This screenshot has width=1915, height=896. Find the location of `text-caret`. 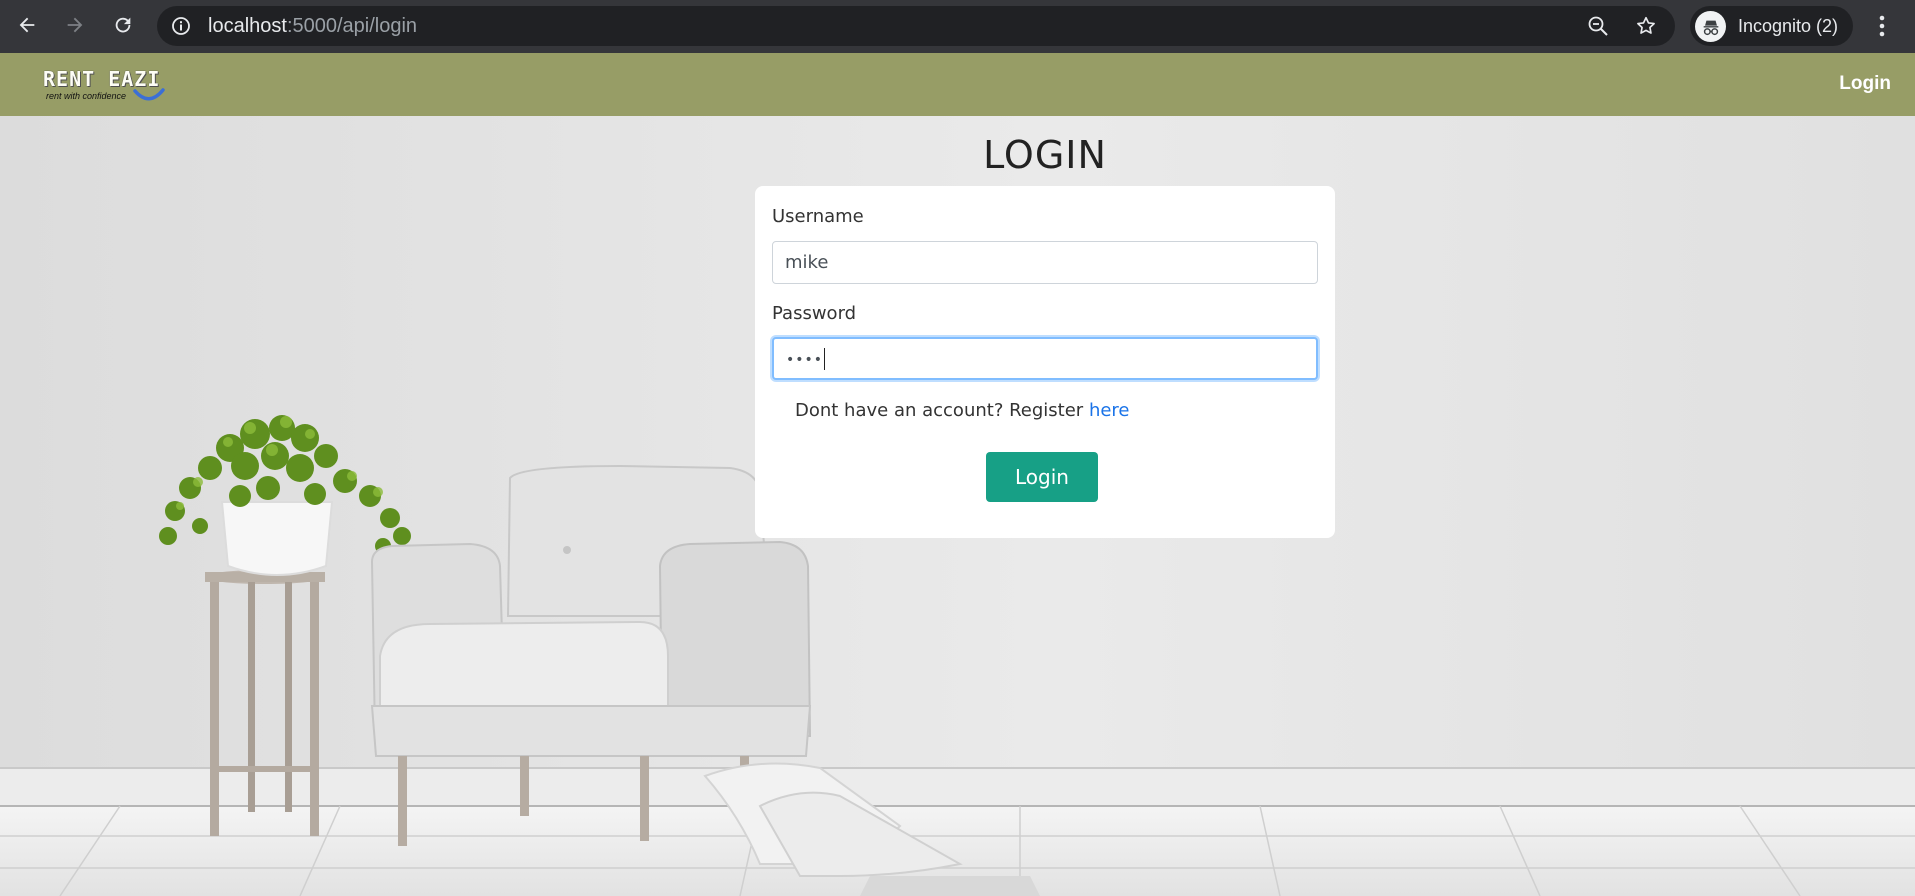

text-caret is located at coordinates (825, 359).